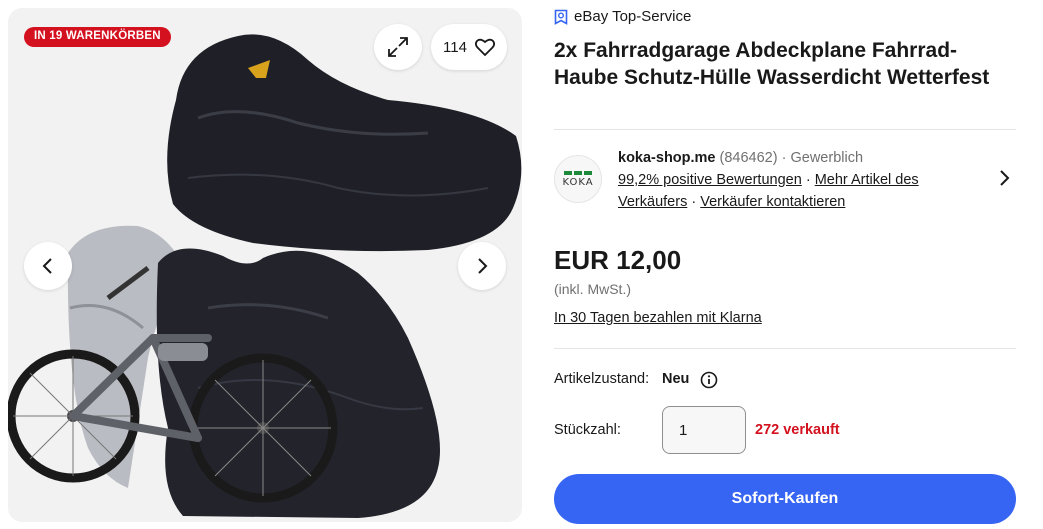 The height and width of the screenshot is (529, 1043). Describe the element at coordinates (772, 202) in the screenshot. I see `contact-seller-link: Verkäufer kontaktieren` at that location.